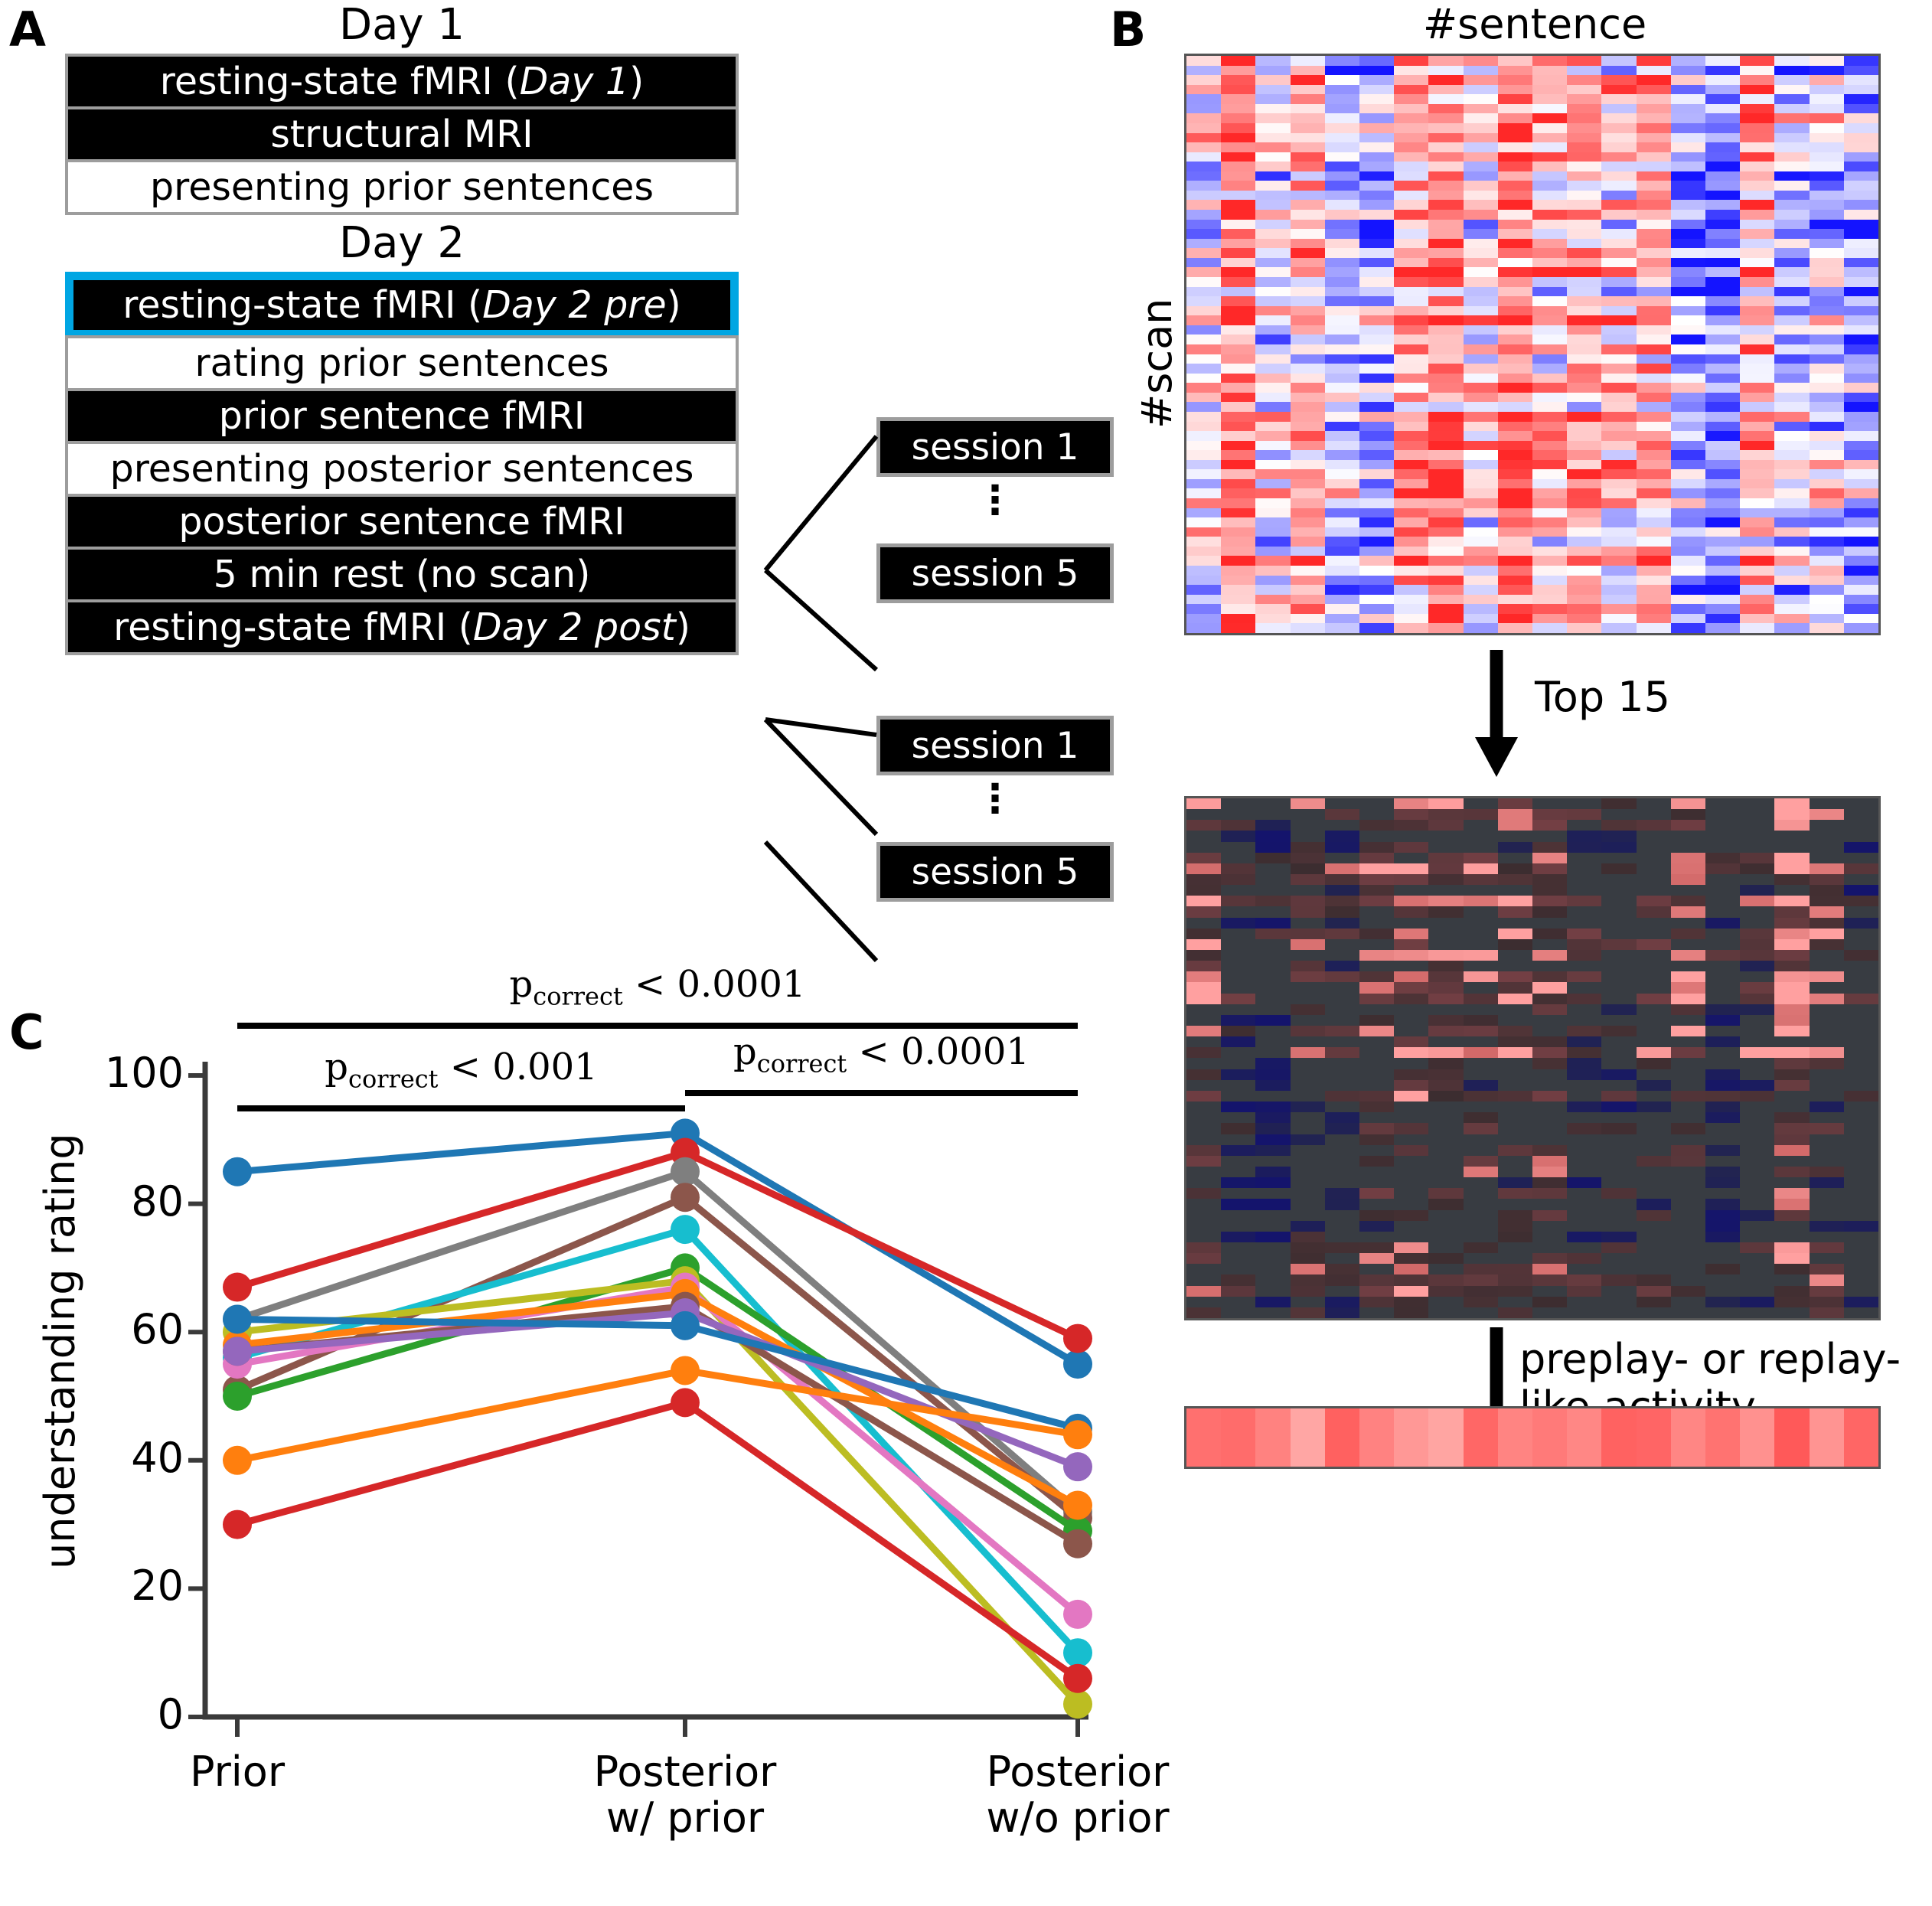 The image size is (1932, 1906). What do you see at coordinates (393, 1079) in the screenshot?
I see `significance-subscript: correct` at bounding box center [393, 1079].